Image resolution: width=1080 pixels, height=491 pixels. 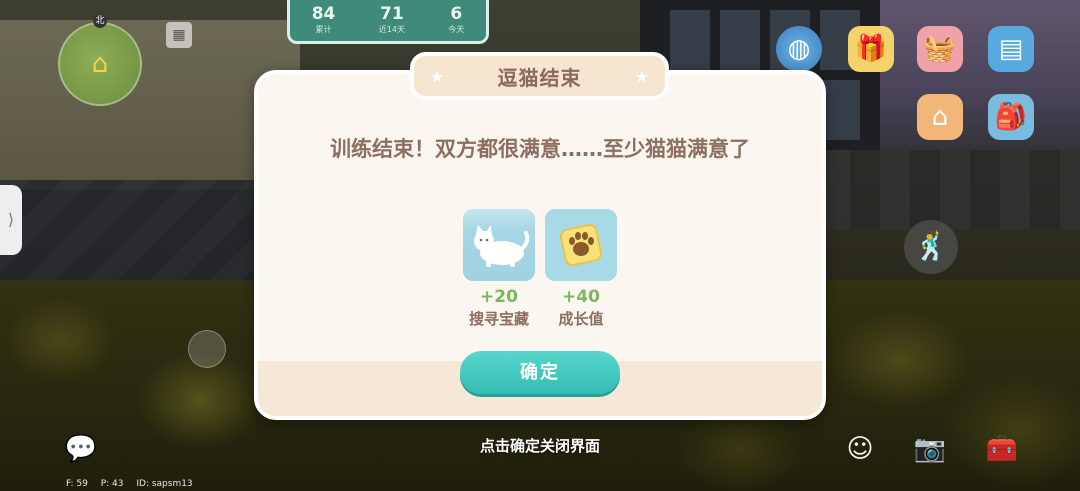 I want to click on stat-14-days: 71 近14天, so click(x=392, y=19).